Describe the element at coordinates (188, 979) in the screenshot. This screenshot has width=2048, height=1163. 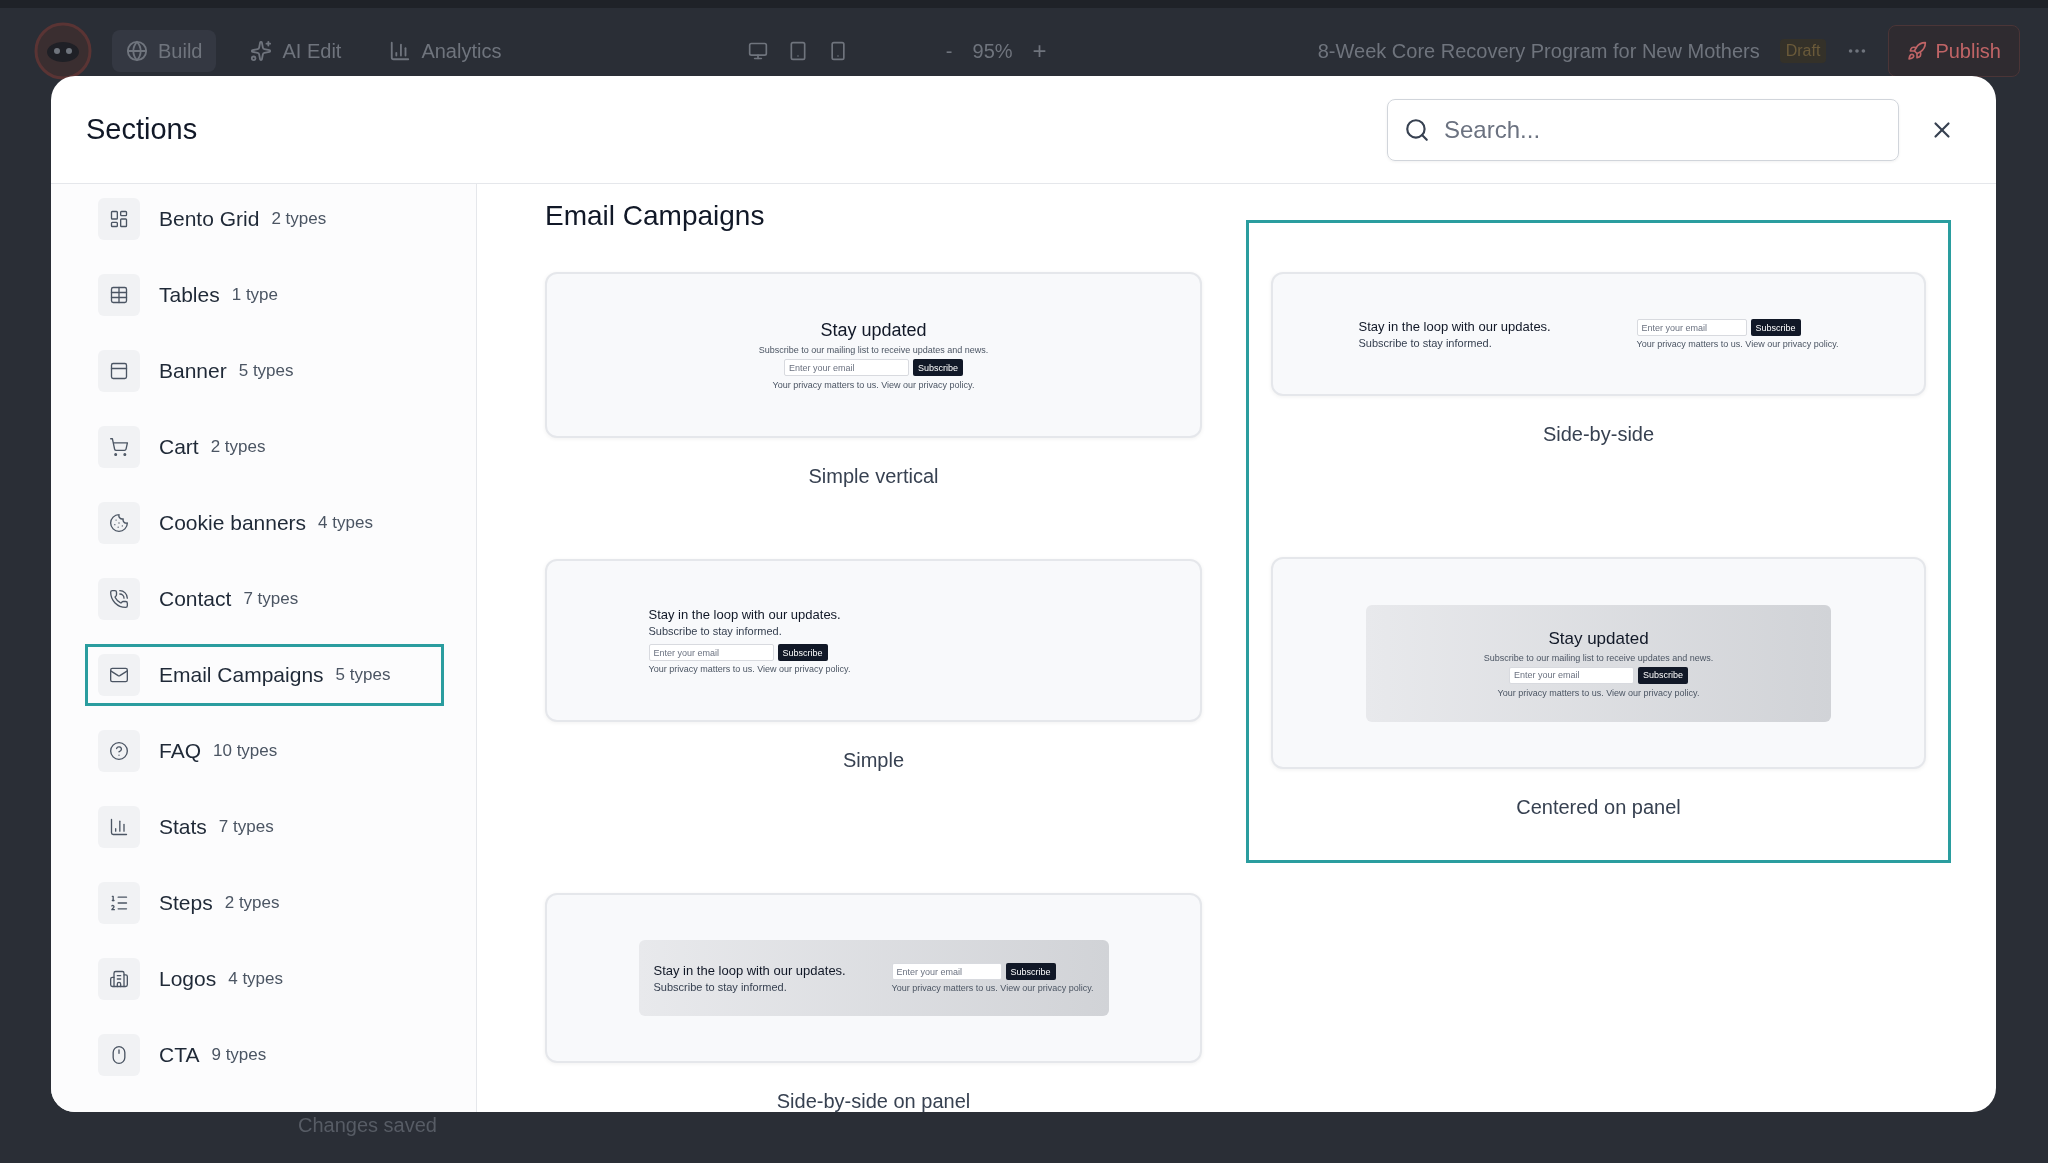
I see `category-name: Logos` at that location.